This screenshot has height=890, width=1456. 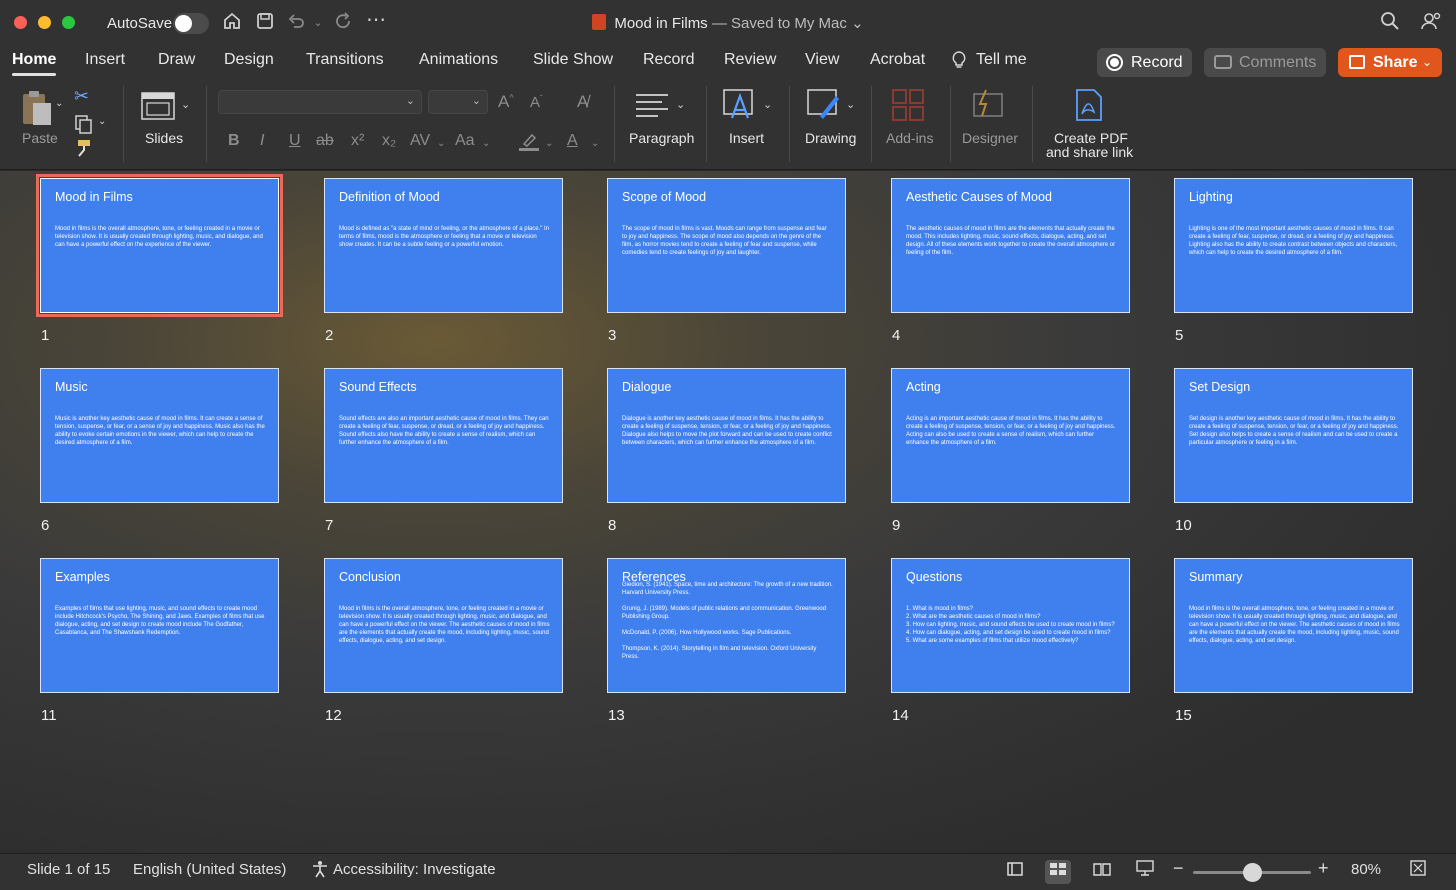 What do you see at coordinates (661, 23) in the screenshot?
I see `document-name: Mood in Films` at bounding box center [661, 23].